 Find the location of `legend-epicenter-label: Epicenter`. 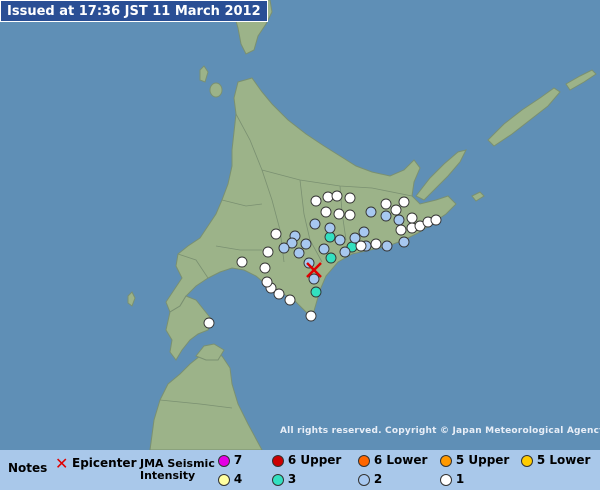

legend-epicenter-label: Epicenter is located at coordinates (104, 463).